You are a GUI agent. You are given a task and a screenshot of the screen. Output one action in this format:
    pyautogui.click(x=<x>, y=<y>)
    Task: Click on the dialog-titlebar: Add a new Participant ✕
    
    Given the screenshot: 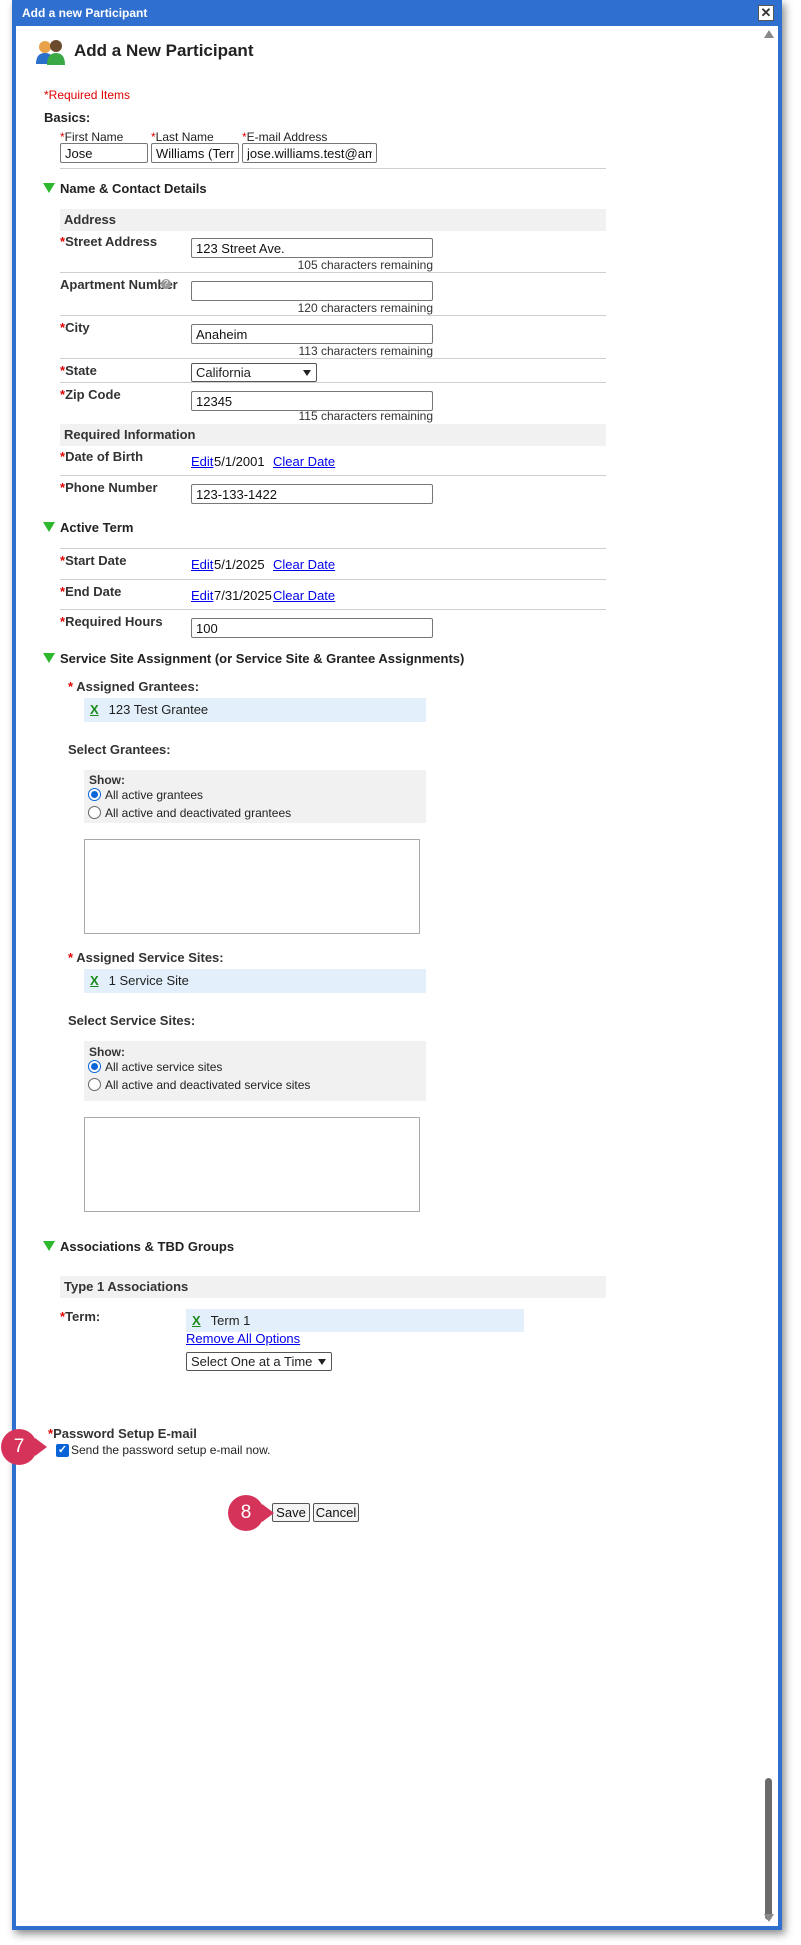 What is the action you would take?
    pyautogui.click(x=397, y=13)
    